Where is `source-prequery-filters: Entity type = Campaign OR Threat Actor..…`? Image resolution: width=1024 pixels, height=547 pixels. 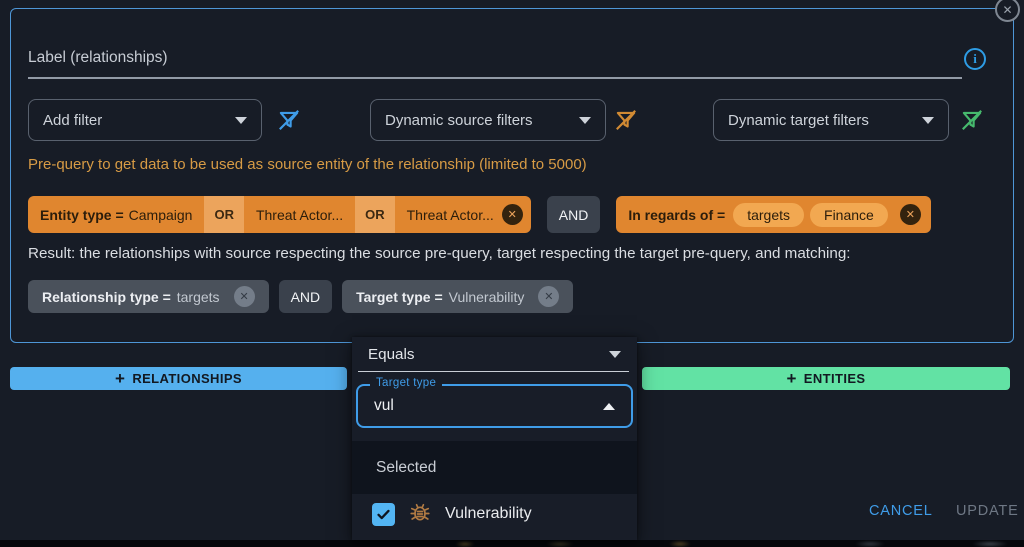 source-prequery-filters: Entity type = Campaign OR Threat Actor..… is located at coordinates (479, 214).